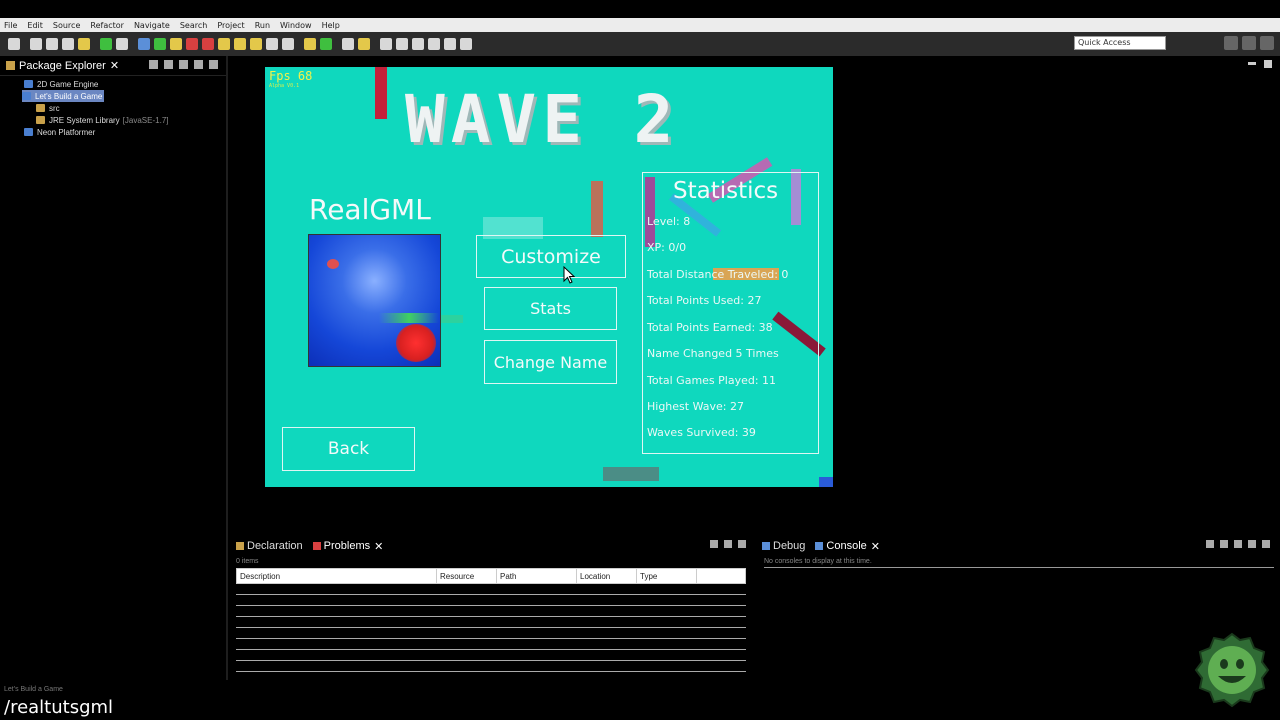 This screenshot has height=720, width=1280. I want to click on debug-perspective-icon, so click(1267, 43).